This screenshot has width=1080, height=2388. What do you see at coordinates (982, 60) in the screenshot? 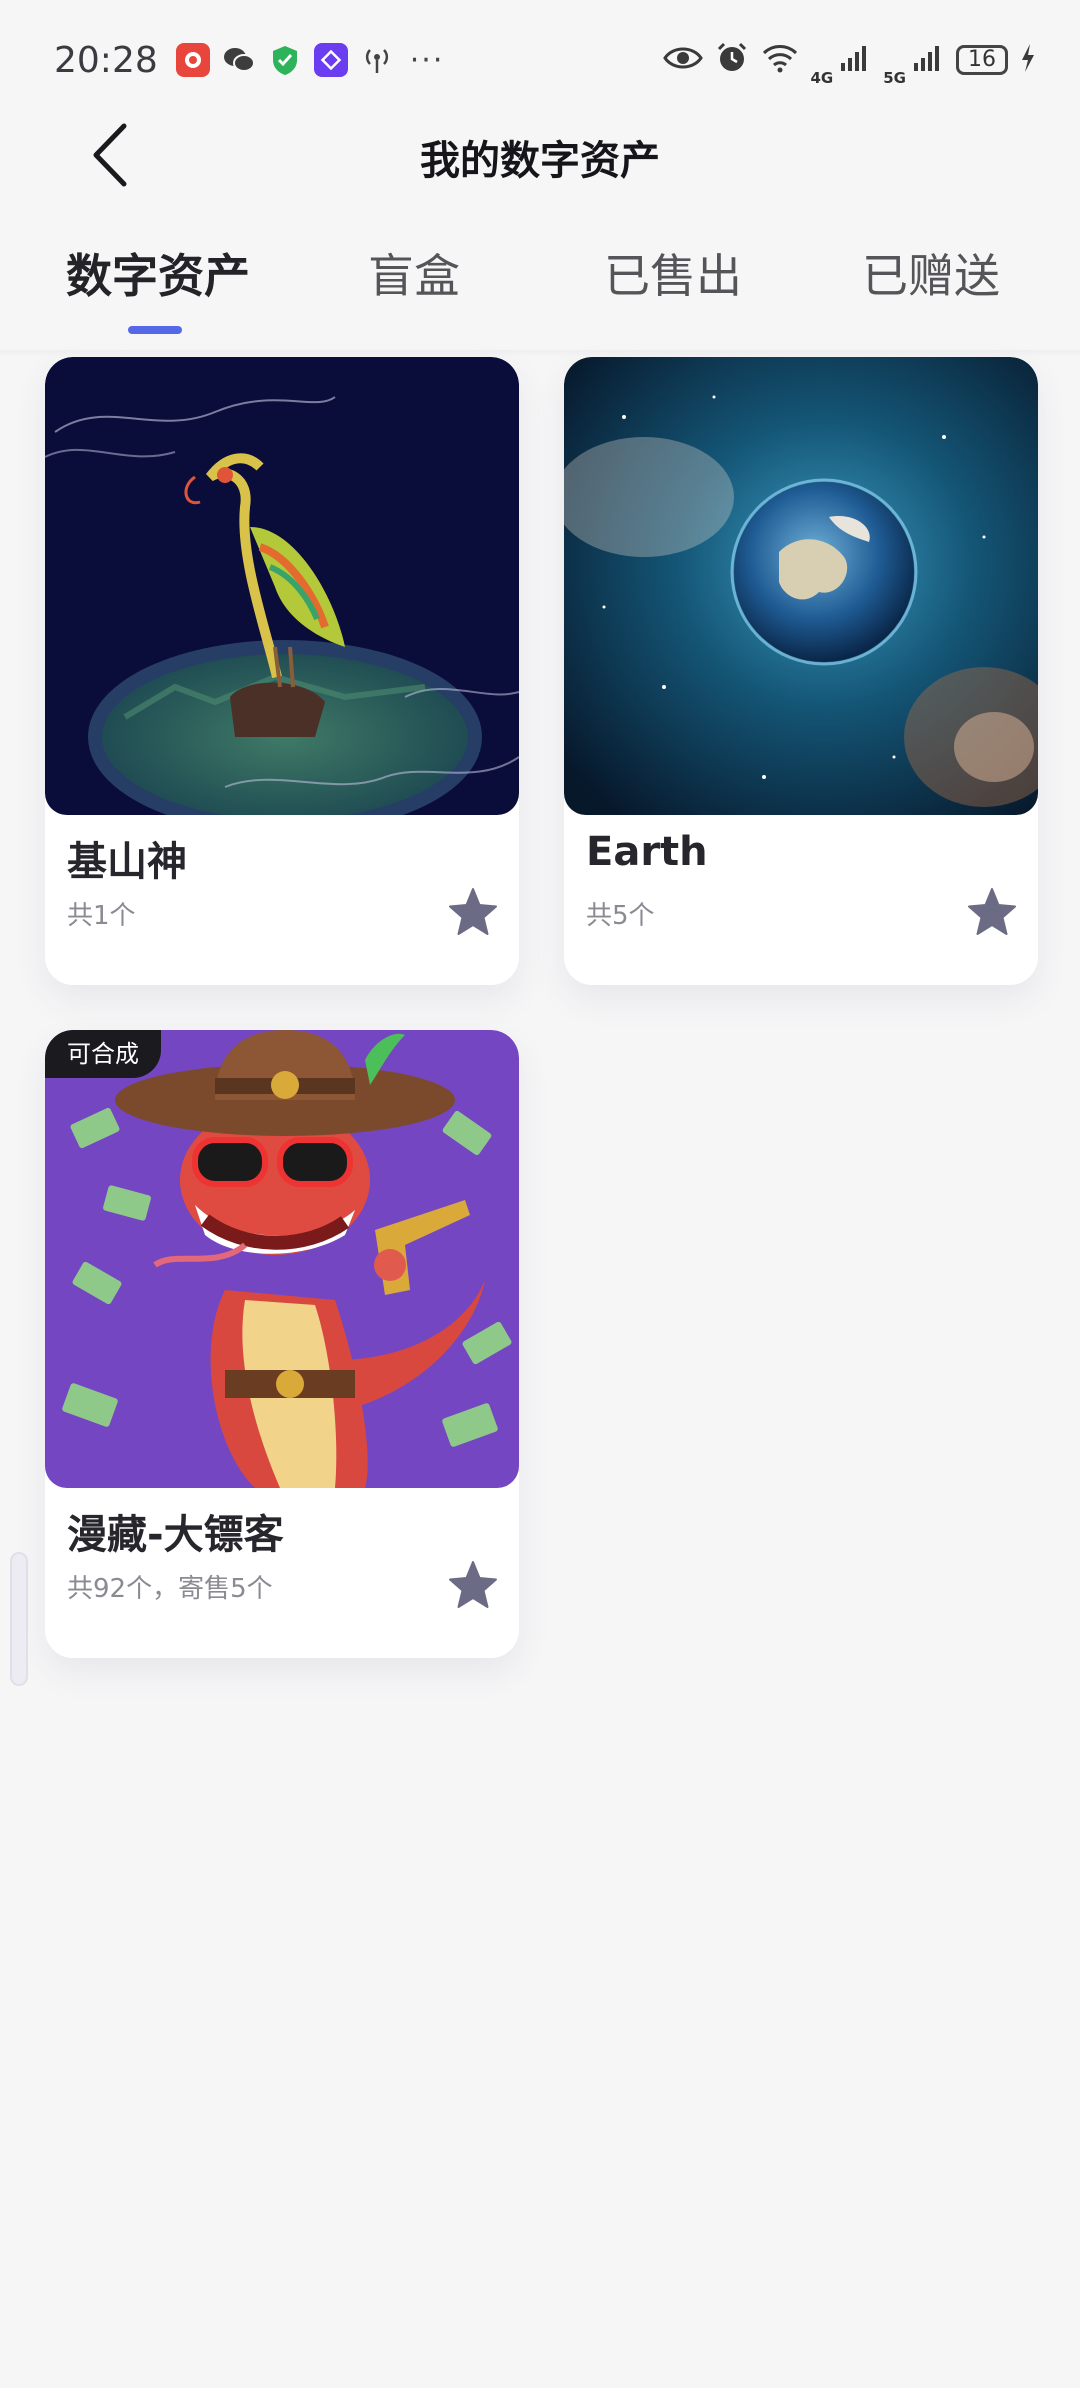
I see `battery-indicator: 16` at bounding box center [982, 60].